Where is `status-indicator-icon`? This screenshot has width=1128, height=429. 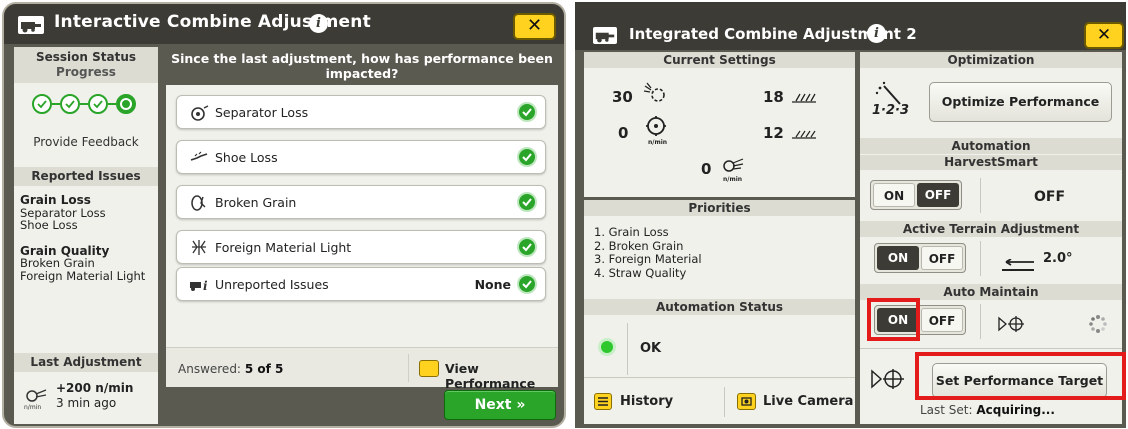 status-indicator-icon is located at coordinates (607, 347).